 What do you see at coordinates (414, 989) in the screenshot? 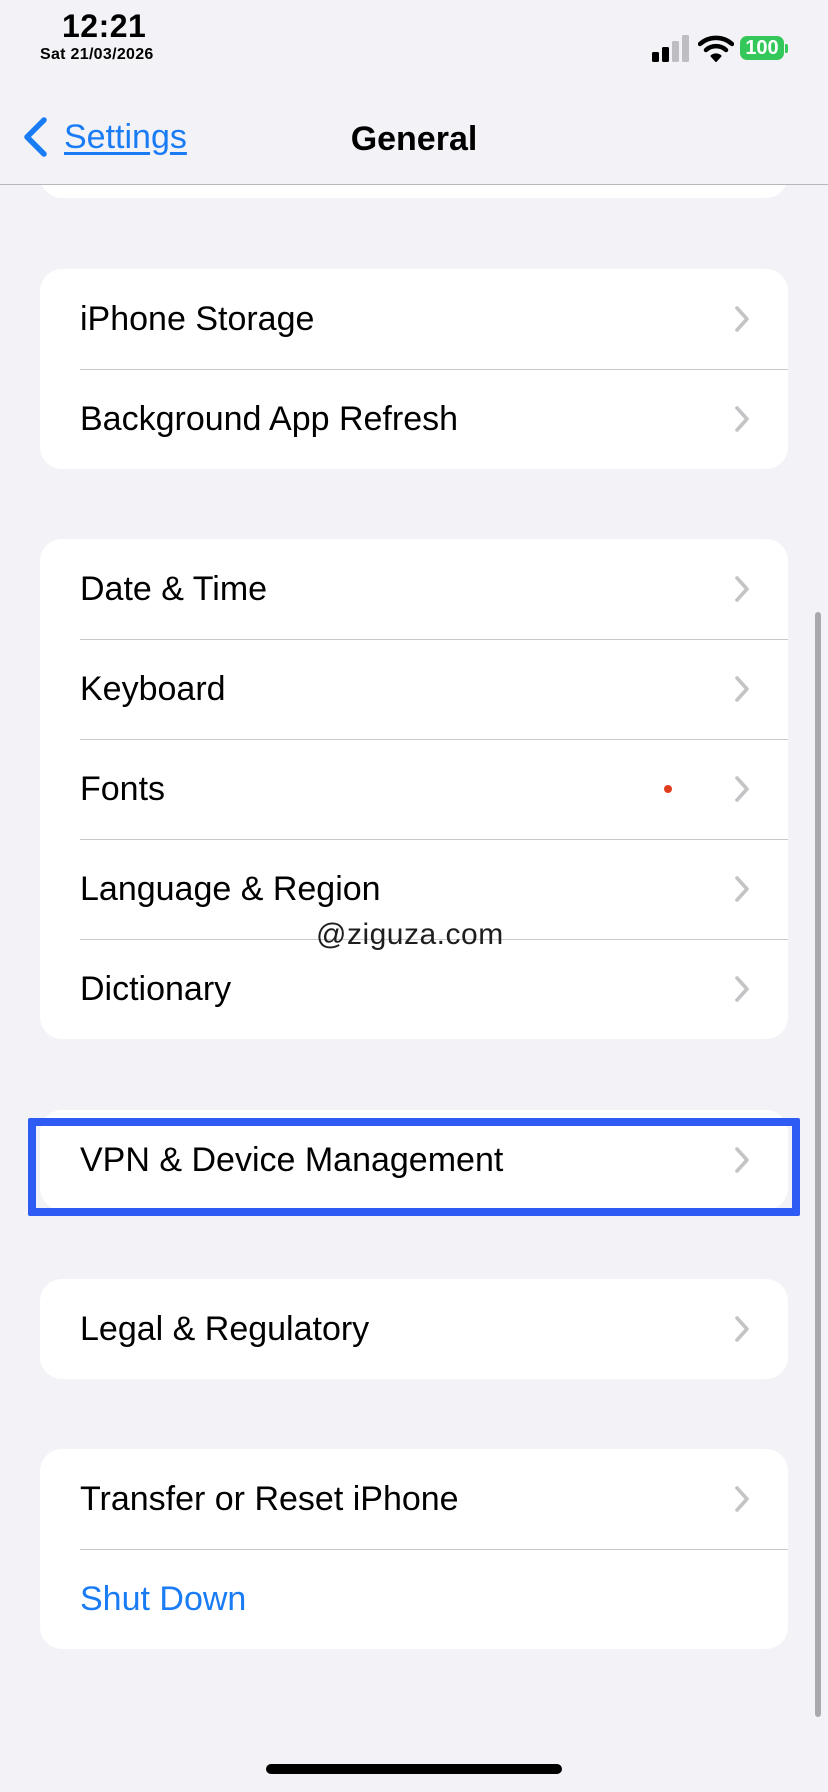
I see `row-dictionary: Dictionary` at bounding box center [414, 989].